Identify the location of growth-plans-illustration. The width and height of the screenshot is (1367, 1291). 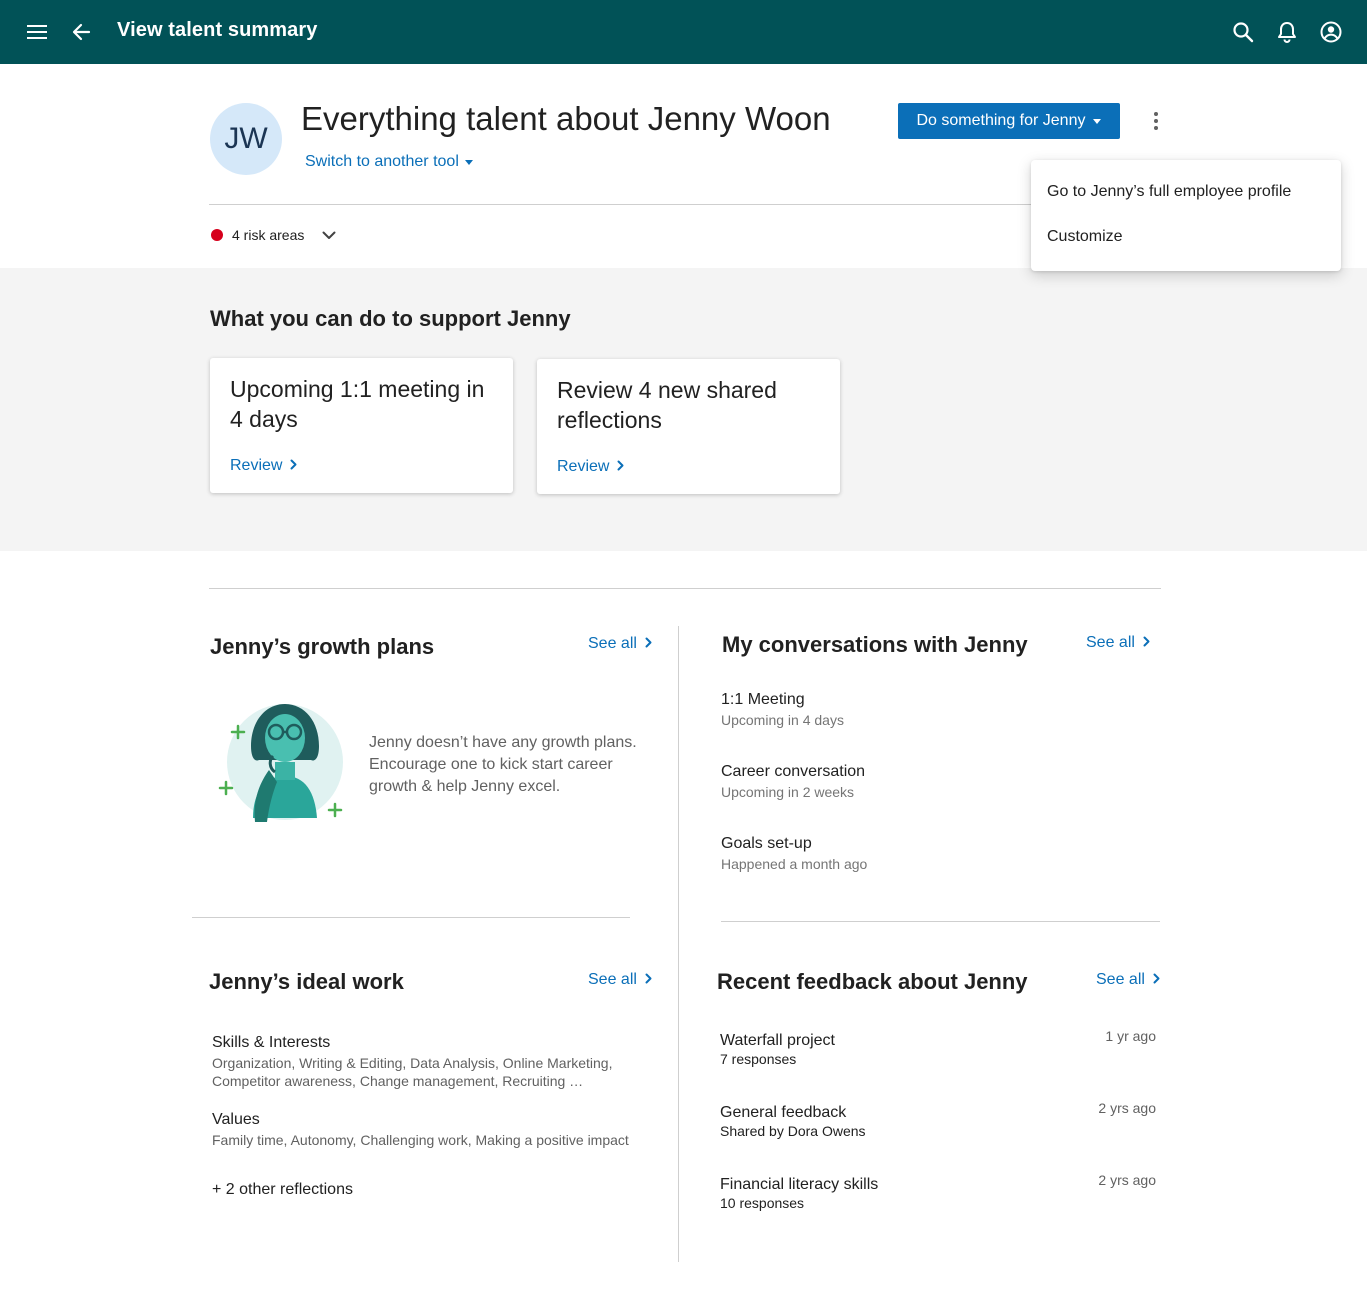
(279, 763).